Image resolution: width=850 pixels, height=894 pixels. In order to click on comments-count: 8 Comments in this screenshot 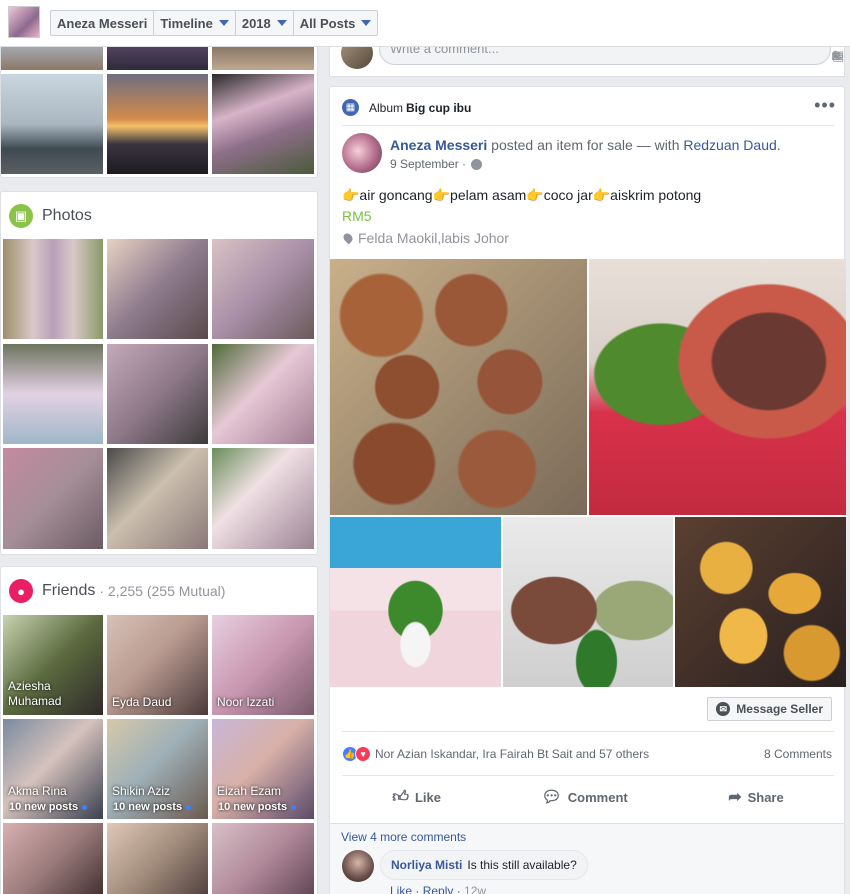, I will do `click(798, 754)`.